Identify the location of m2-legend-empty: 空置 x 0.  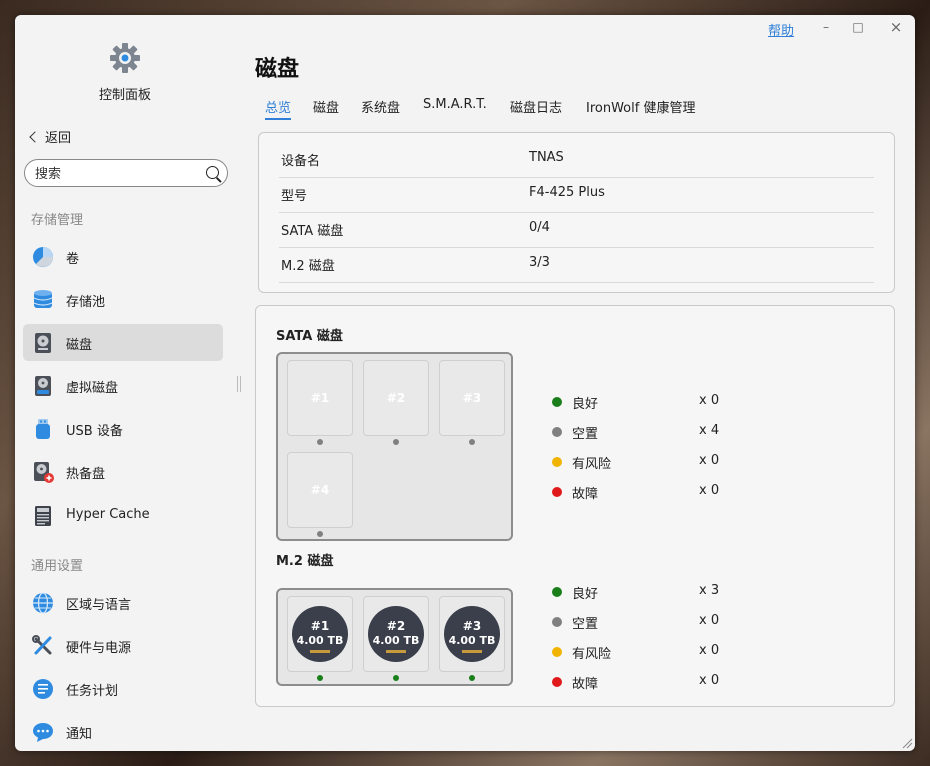
(637, 622).